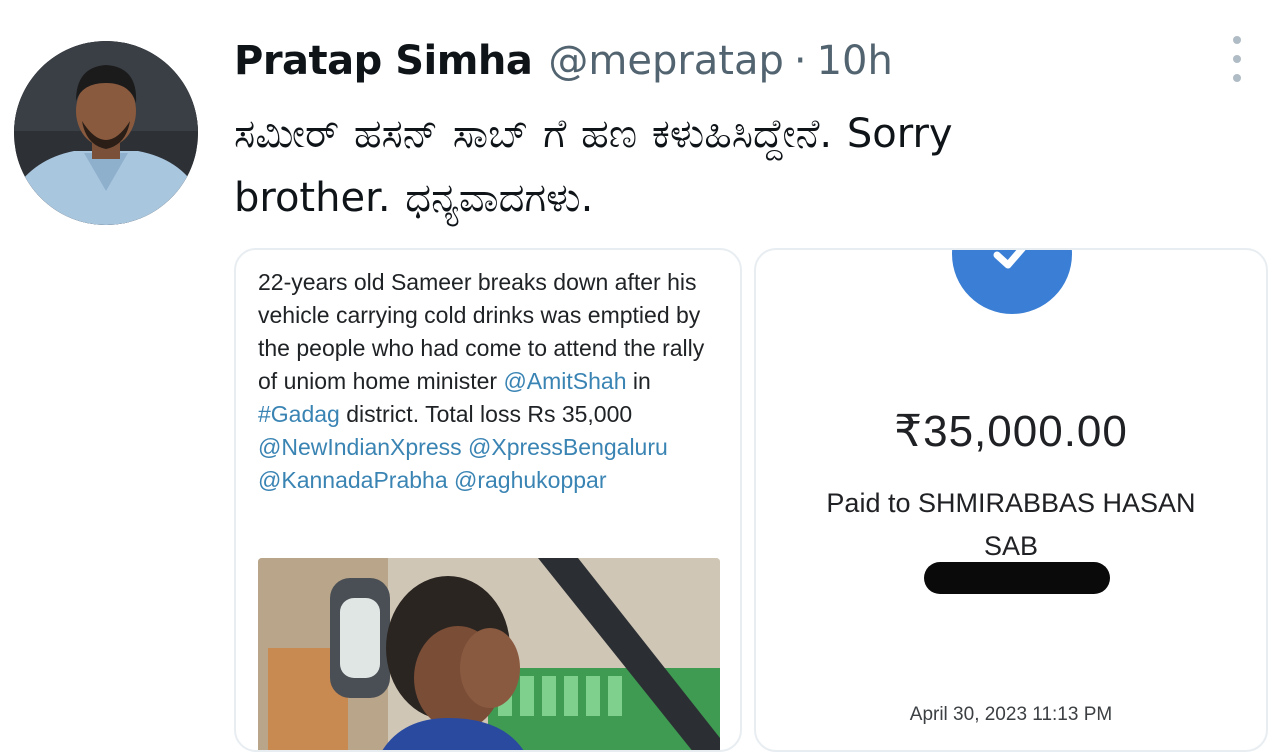  I want to click on profile-avatar, so click(106, 133).